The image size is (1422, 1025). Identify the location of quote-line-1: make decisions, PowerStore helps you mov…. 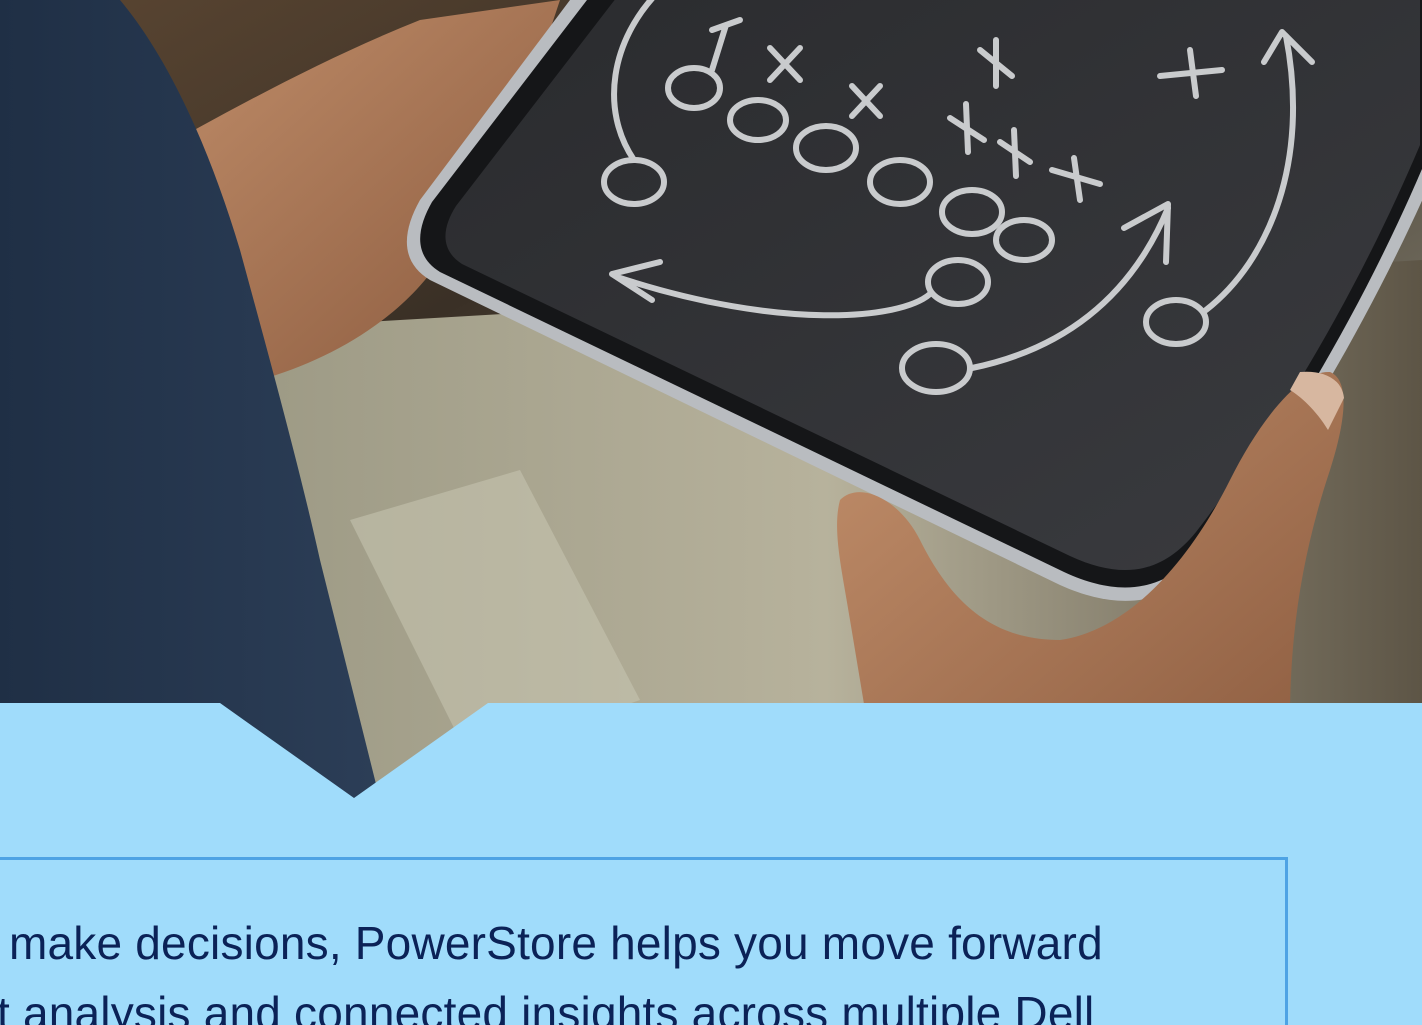
(556, 943).